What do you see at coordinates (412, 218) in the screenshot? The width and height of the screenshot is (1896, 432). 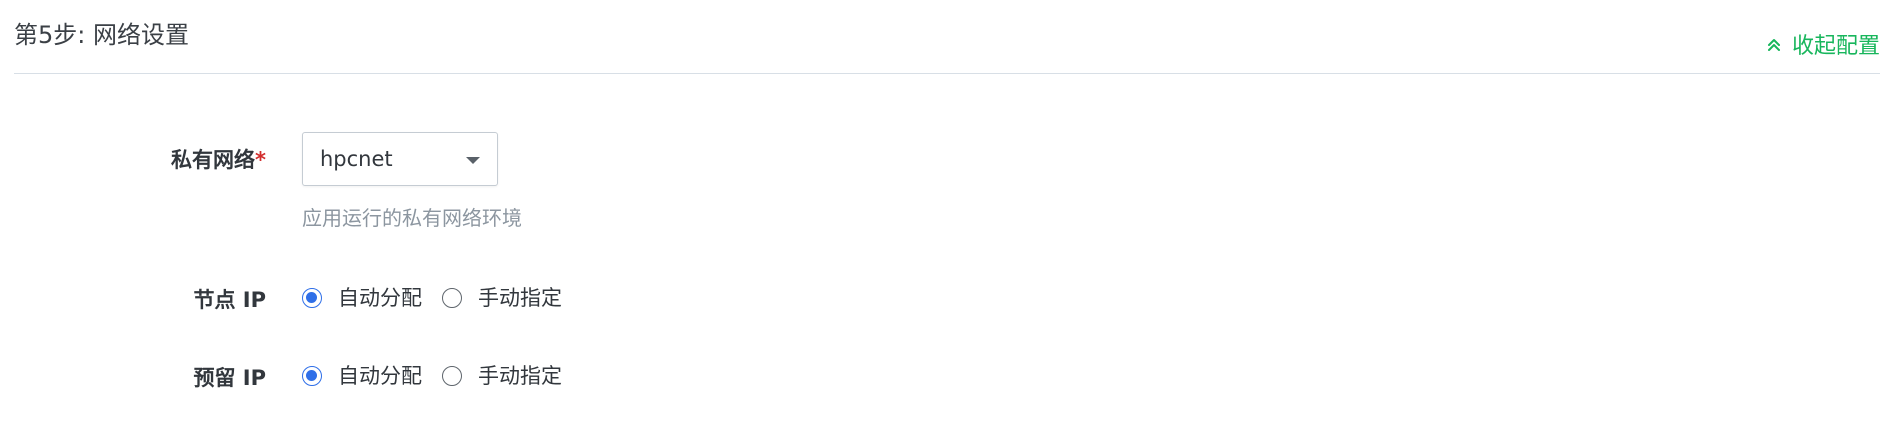 I see `private-network-help-text: 应用运行的私有网络环境` at bounding box center [412, 218].